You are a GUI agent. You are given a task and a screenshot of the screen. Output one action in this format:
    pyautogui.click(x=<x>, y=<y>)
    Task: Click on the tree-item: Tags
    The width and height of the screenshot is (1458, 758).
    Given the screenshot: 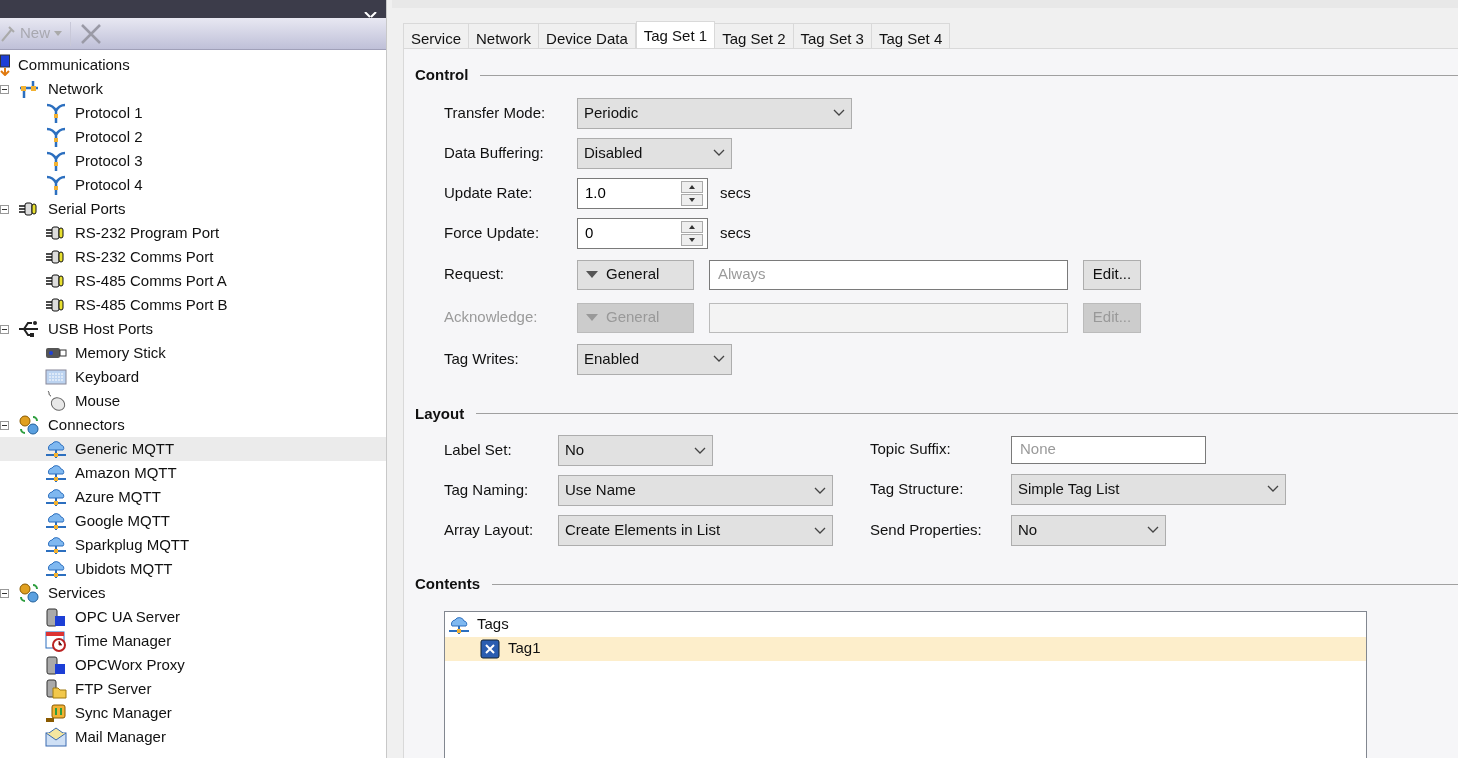 What is the action you would take?
    pyautogui.click(x=493, y=624)
    